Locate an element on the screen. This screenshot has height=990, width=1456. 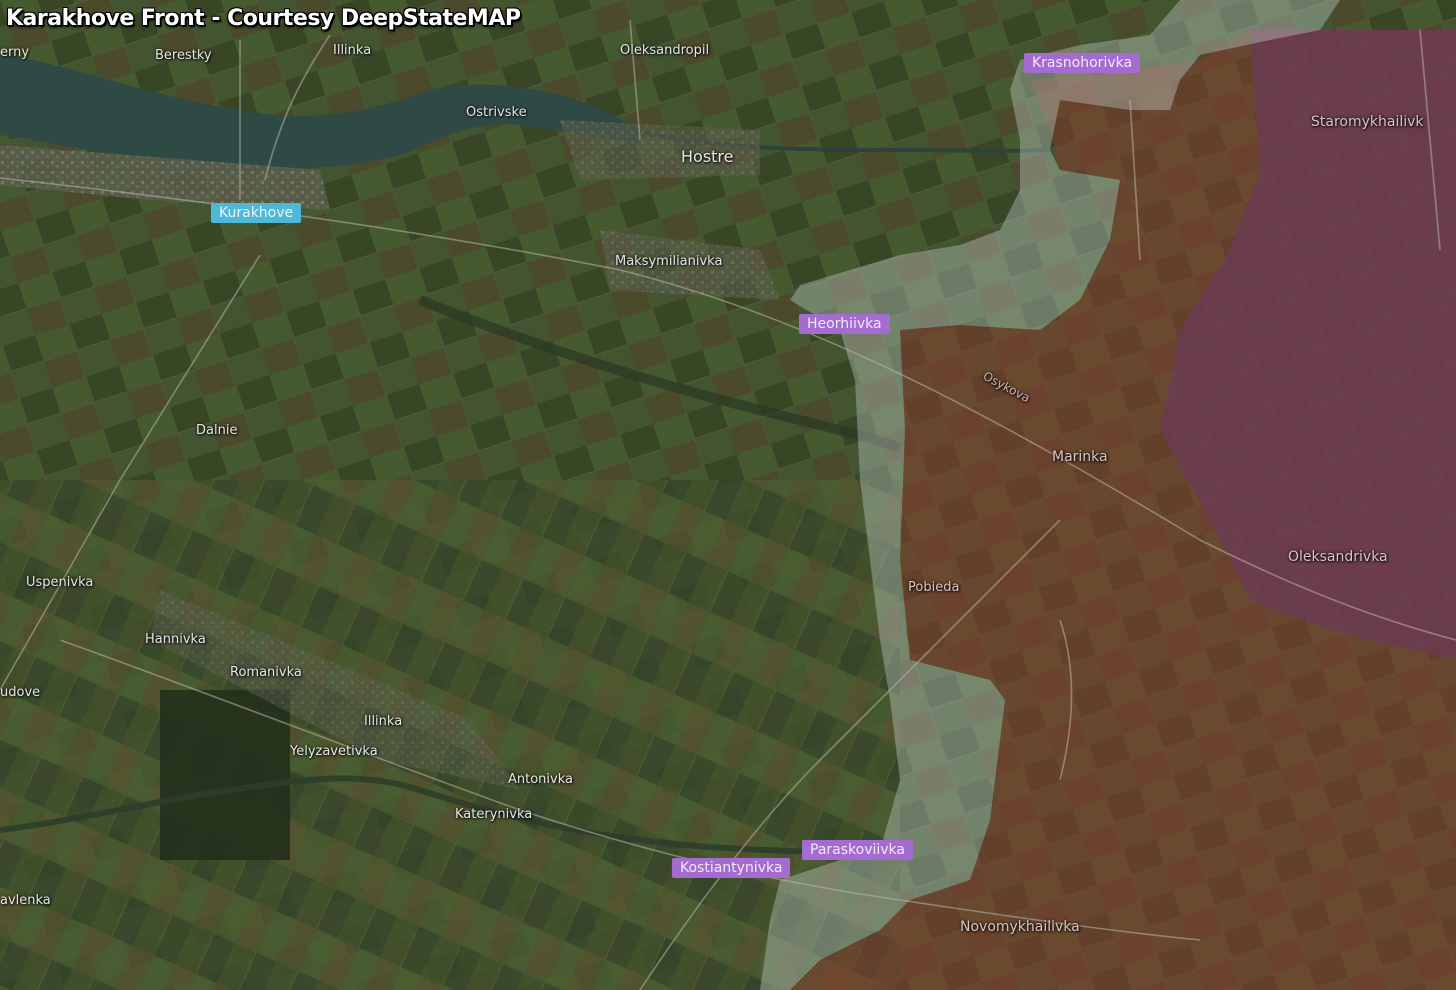
label-yerny: erny is located at coordinates (15, 52).